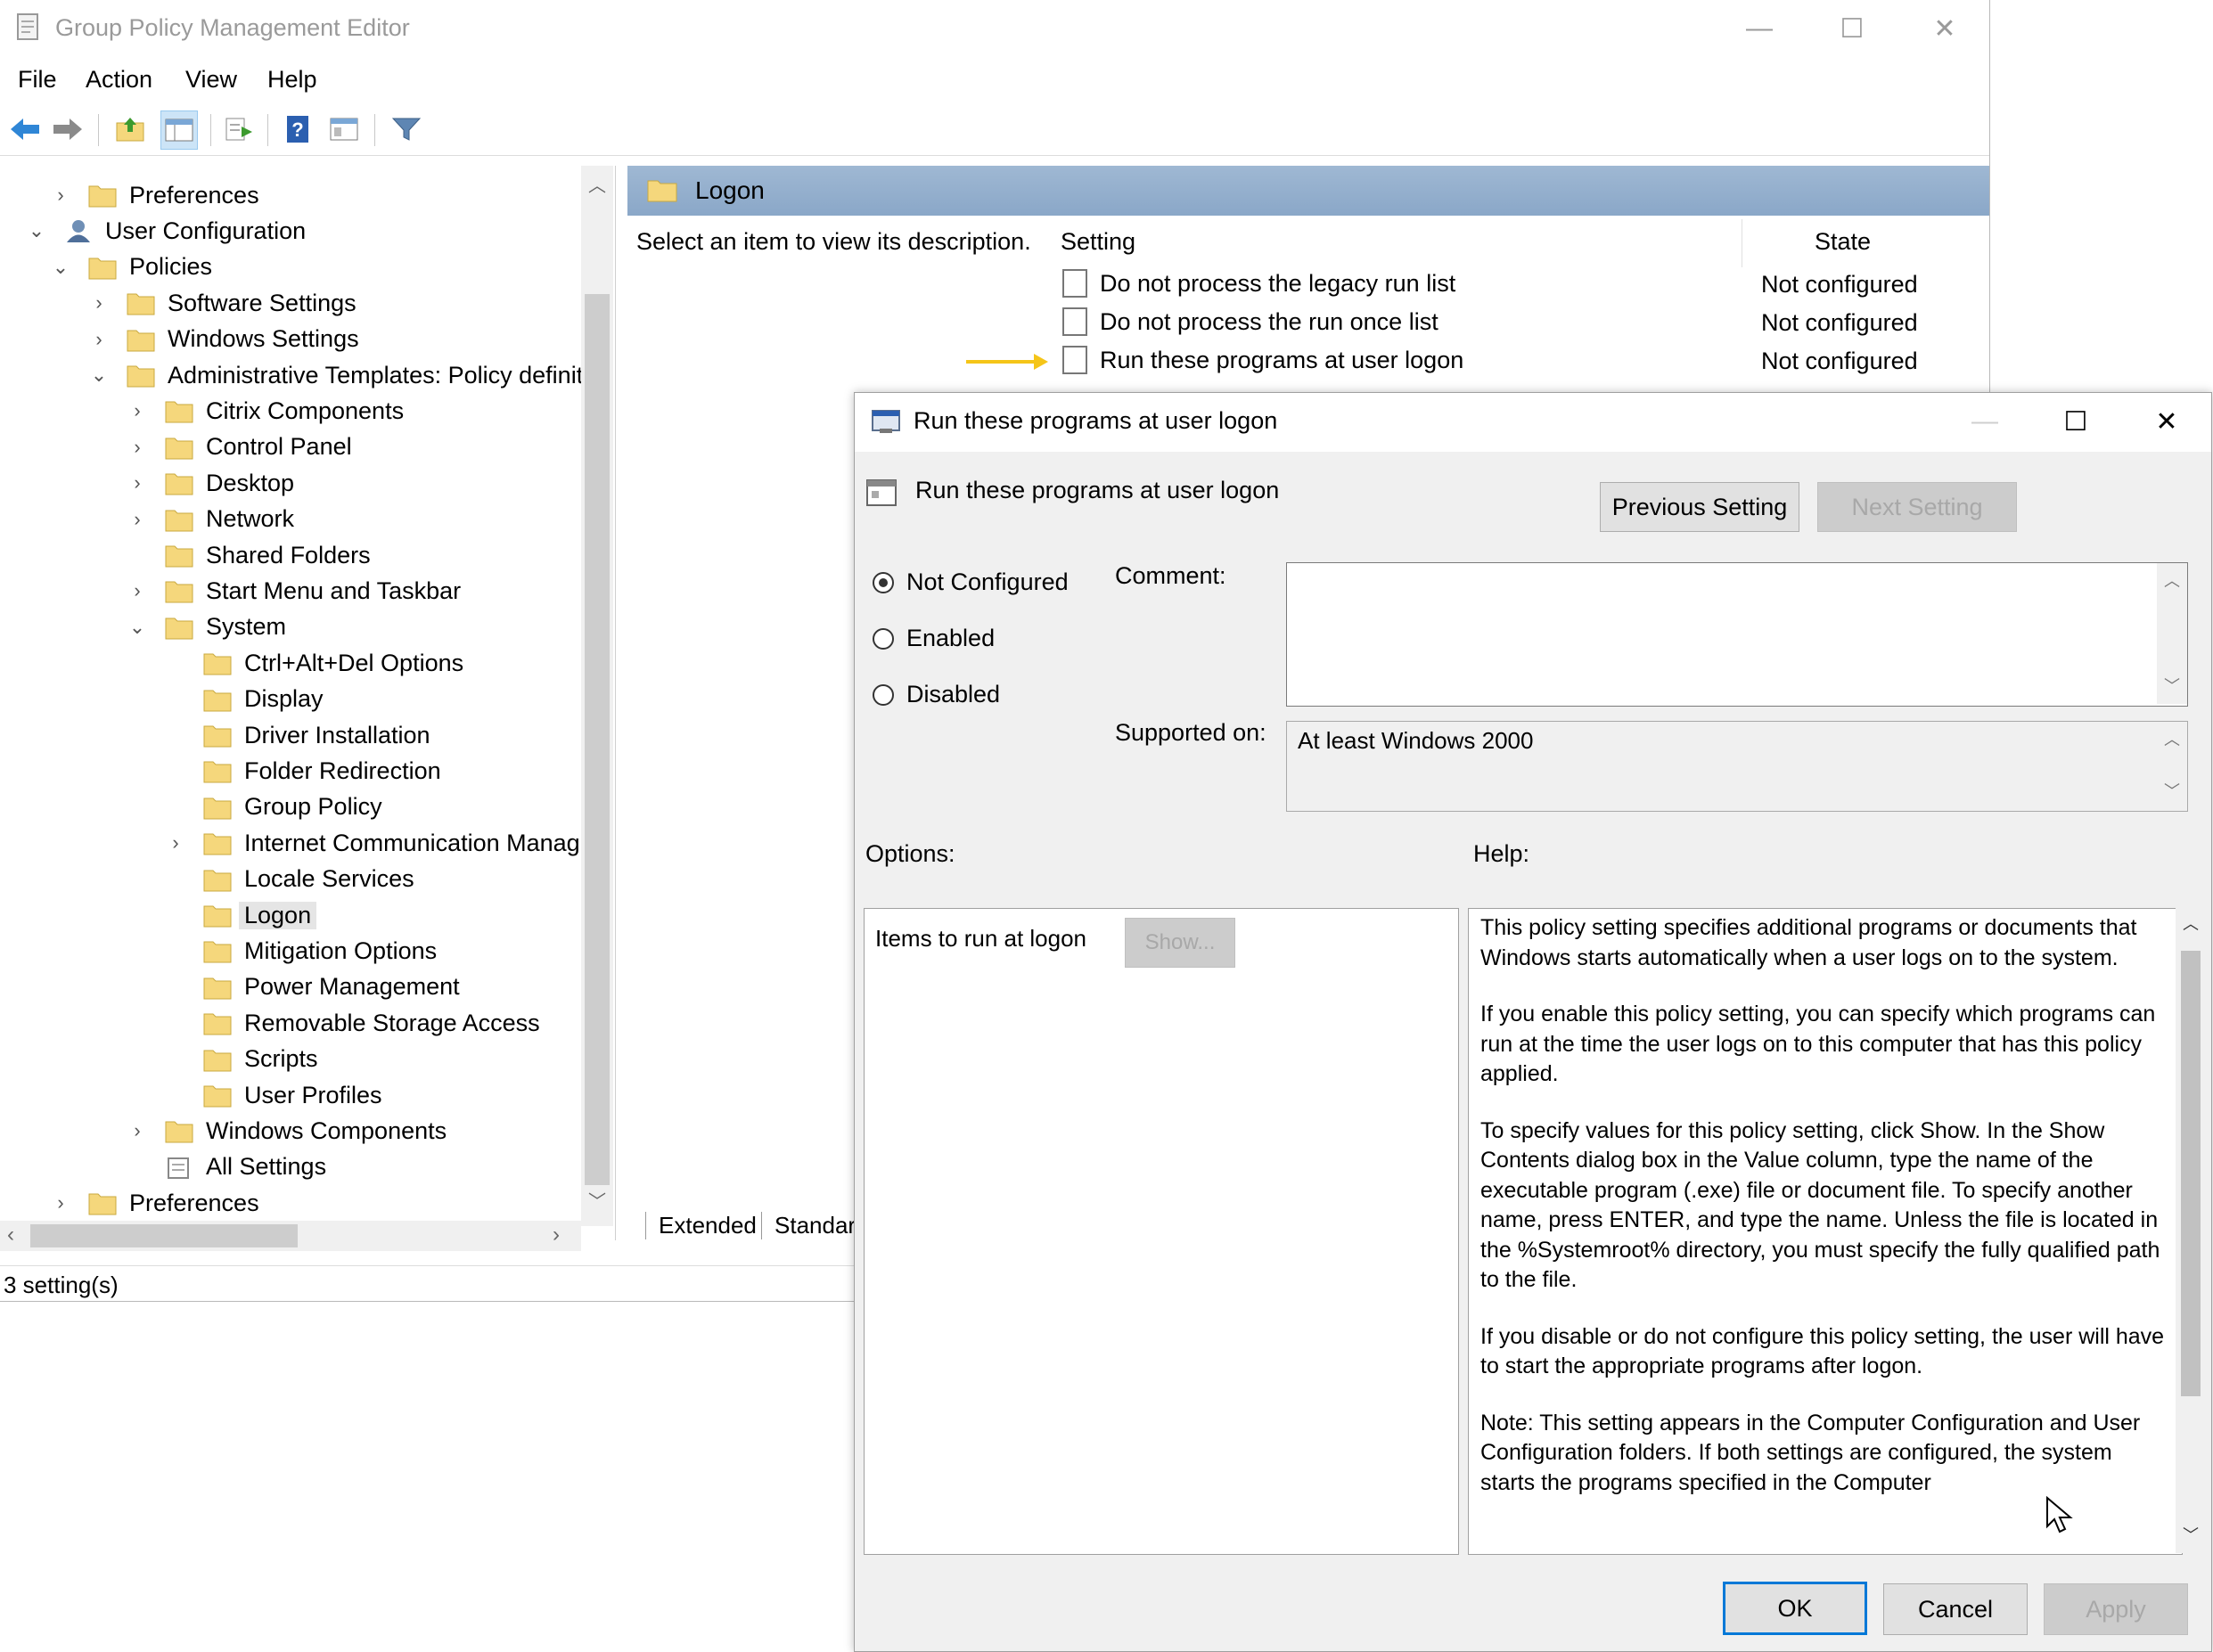 Image resolution: width=2213 pixels, height=1652 pixels. Describe the element at coordinates (1944, 28) in the screenshot. I see `close-button: ✕` at that location.